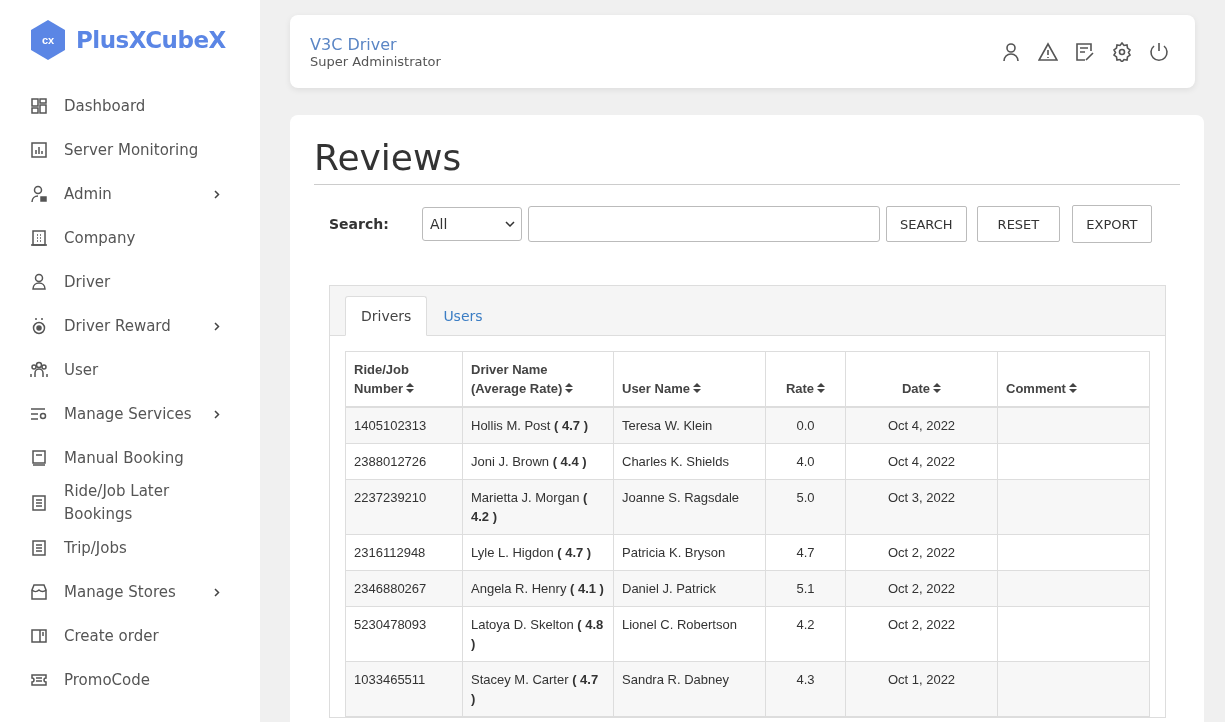  What do you see at coordinates (151, 40) in the screenshot?
I see `brand-name: PlusXCubeX` at bounding box center [151, 40].